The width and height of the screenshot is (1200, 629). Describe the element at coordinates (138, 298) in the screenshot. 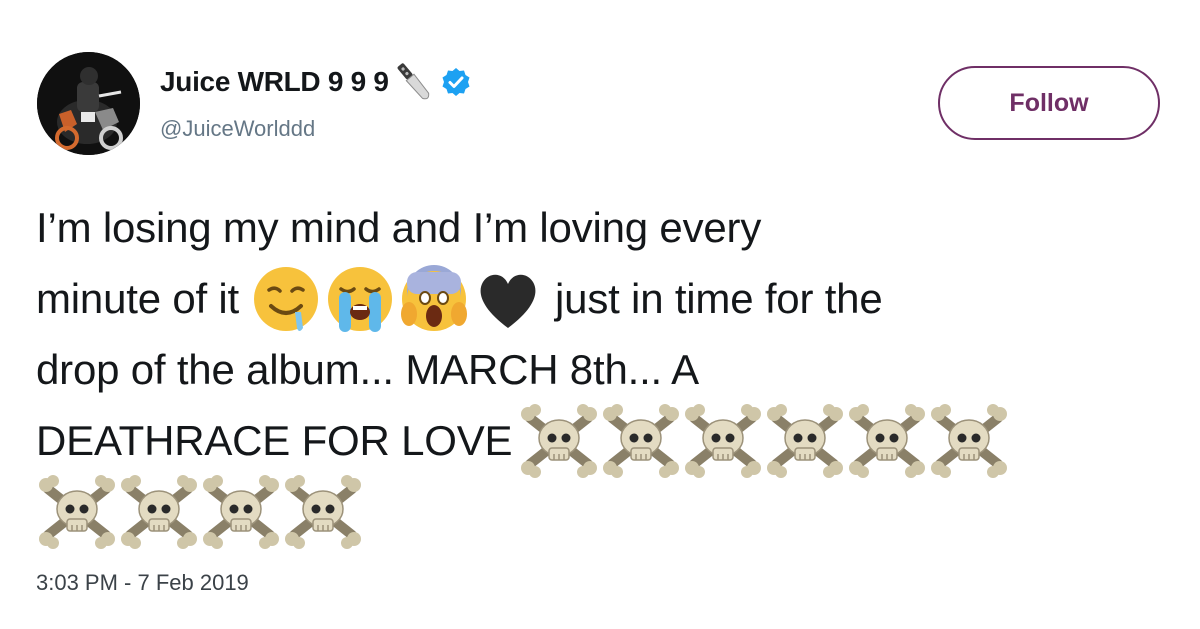

I see `tweet-line-2-start: minute of it` at that location.